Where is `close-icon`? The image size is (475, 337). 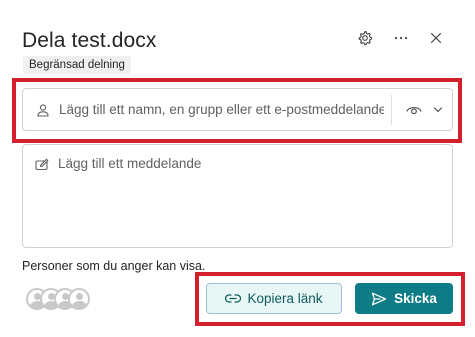 close-icon is located at coordinates (436, 38).